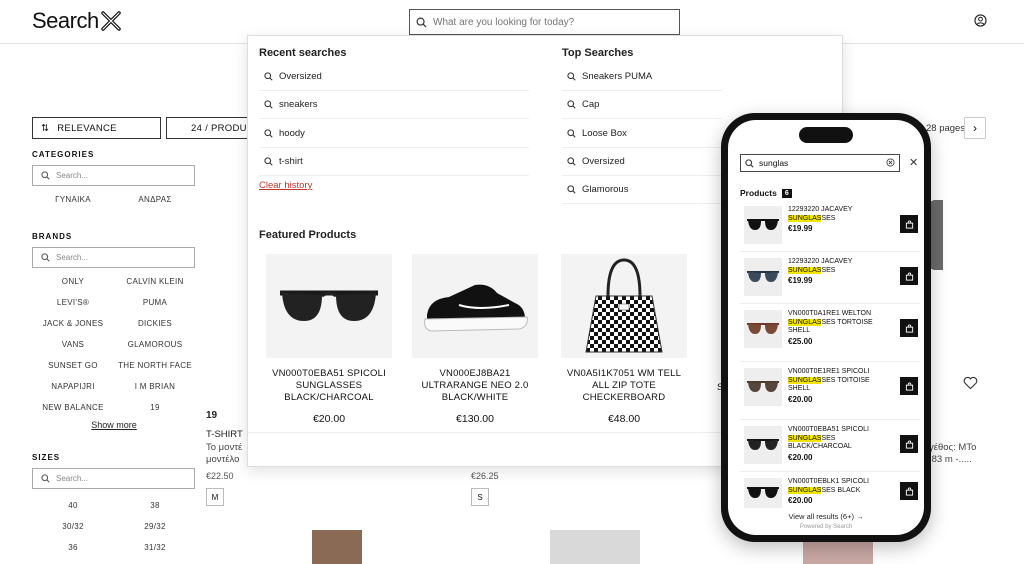 Image resolution: width=1024 pixels, height=564 pixels. What do you see at coordinates (155, 281) in the screenshot?
I see `brand-item: CALVIN KLEIN` at bounding box center [155, 281].